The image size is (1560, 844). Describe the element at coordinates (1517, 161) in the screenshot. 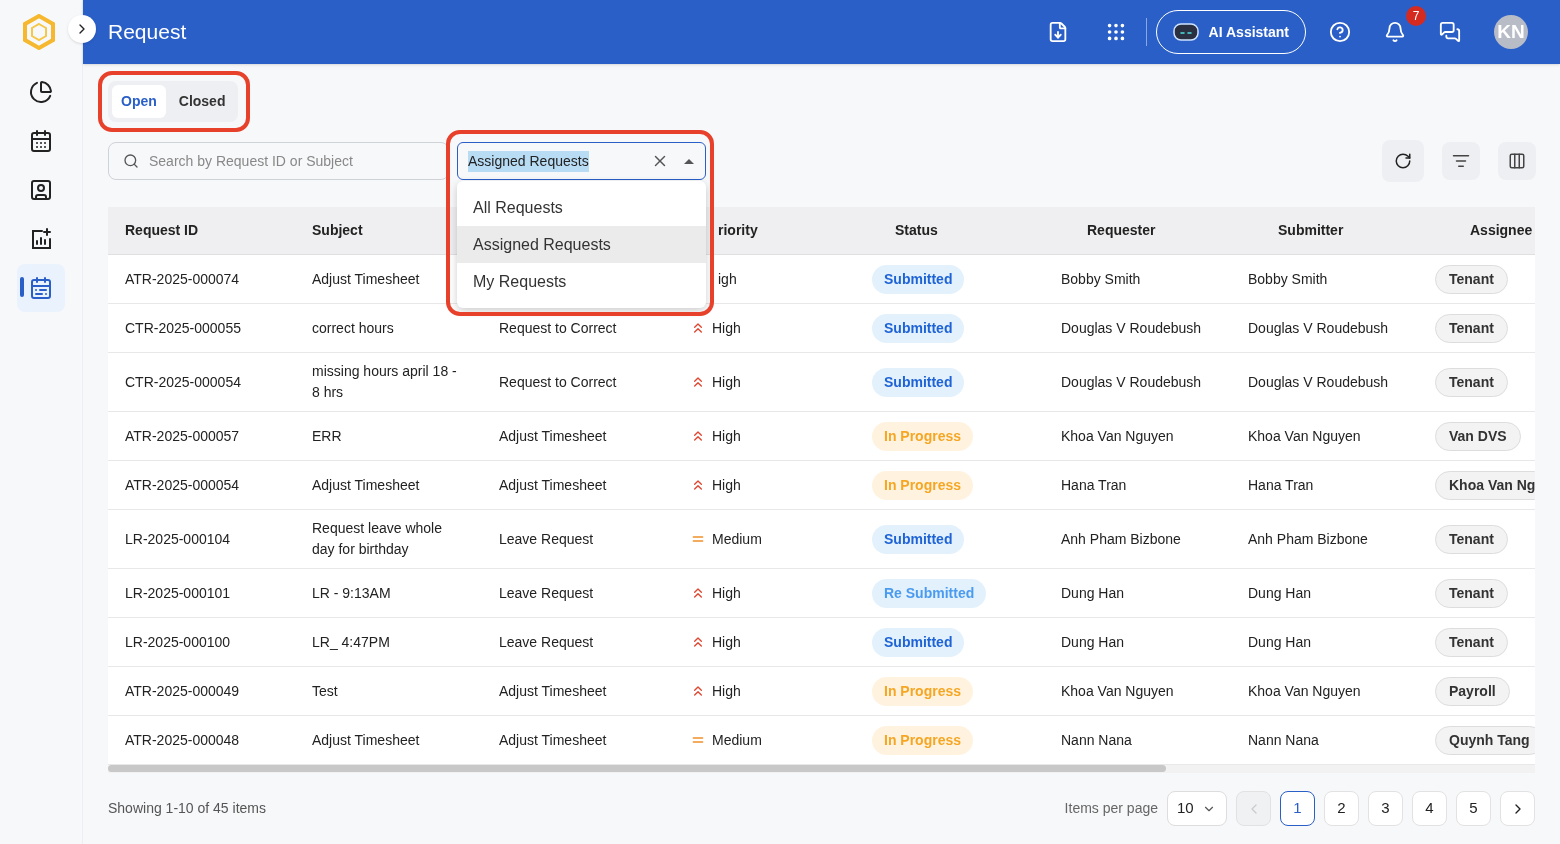

I see `columns-button` at that location.